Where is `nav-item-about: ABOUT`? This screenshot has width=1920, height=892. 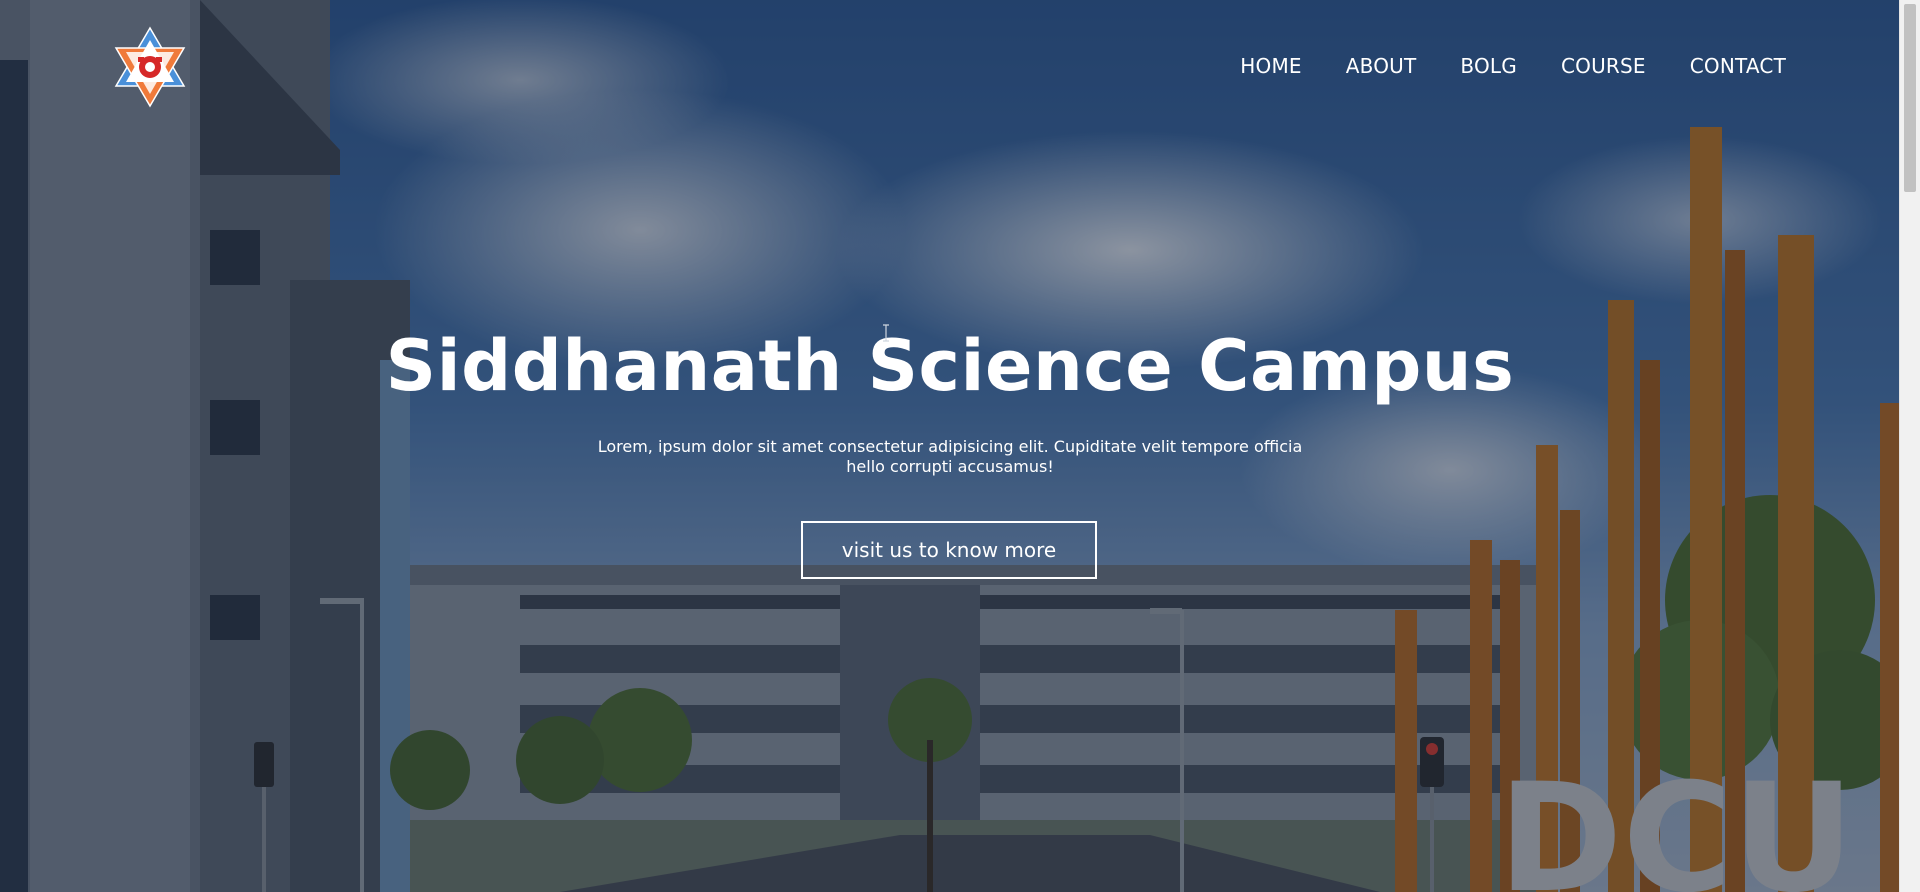
nav-item-about: ABOUT is located at coordinates (1381, 66).